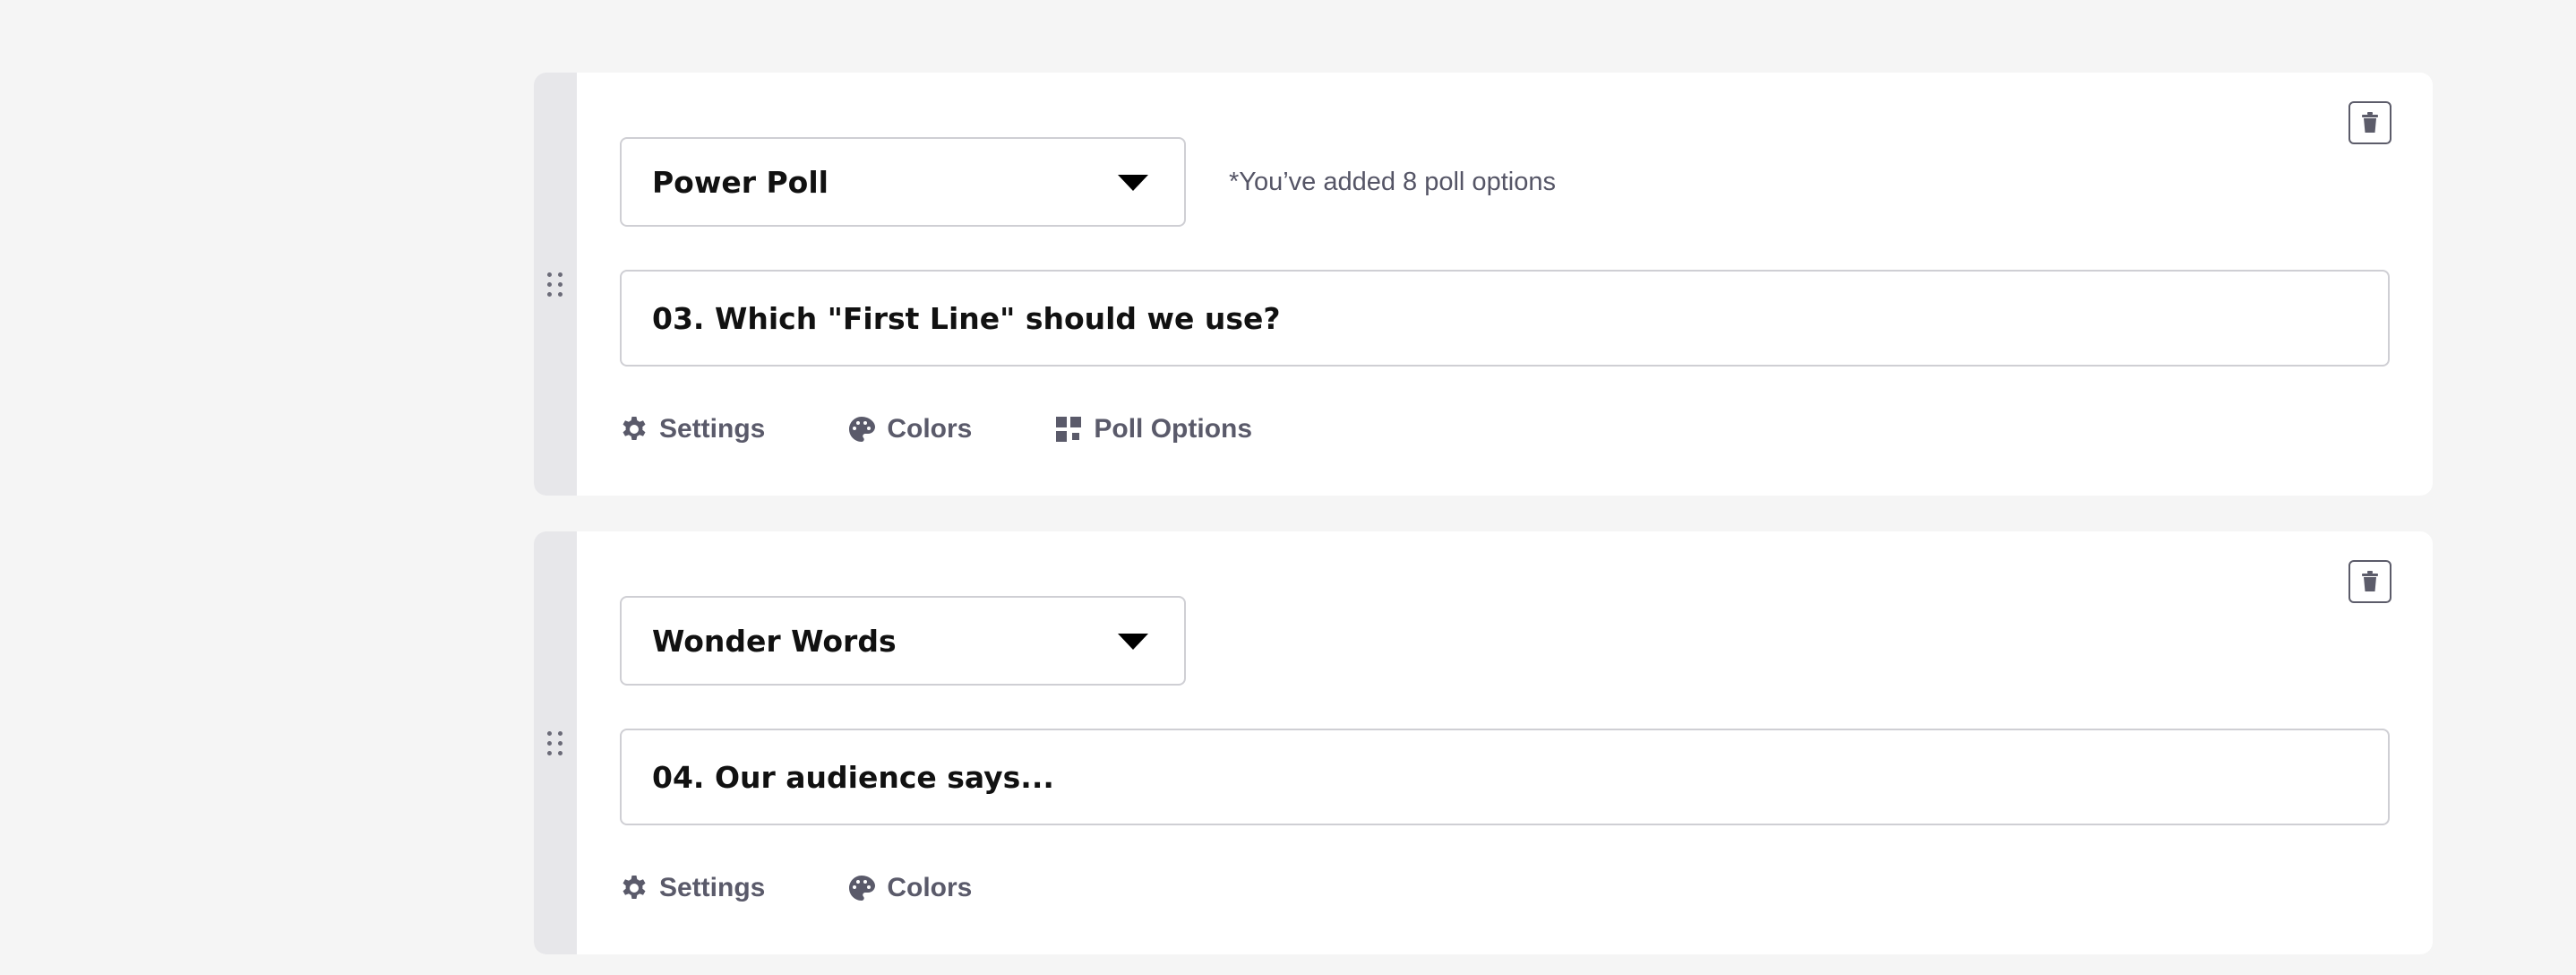 This screenshot has width=2576, height=975. What do you see at coordinates (1173, 429) in the screenshot?
I see `tab-poll-options-label: Poll Options` at bounding box center [1173, 429].